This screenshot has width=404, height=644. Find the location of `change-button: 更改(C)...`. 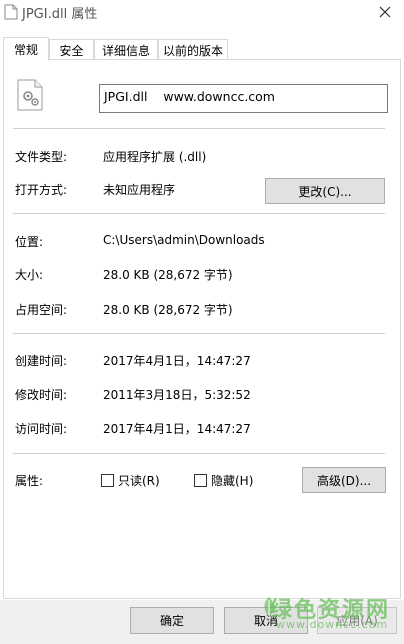

change-button: 更改(C)... is located at coordinates (325, 191).